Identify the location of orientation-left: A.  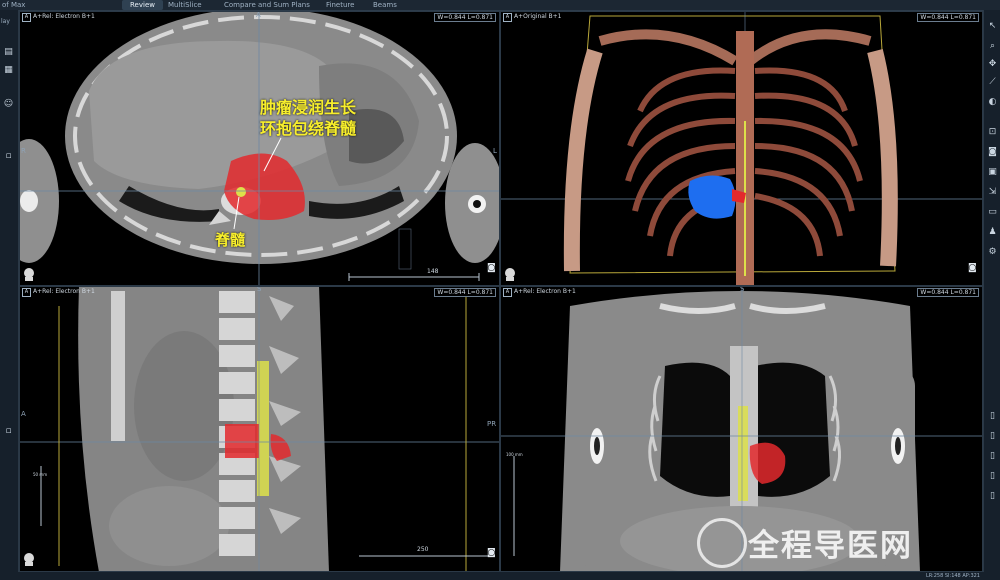
(23, 414).